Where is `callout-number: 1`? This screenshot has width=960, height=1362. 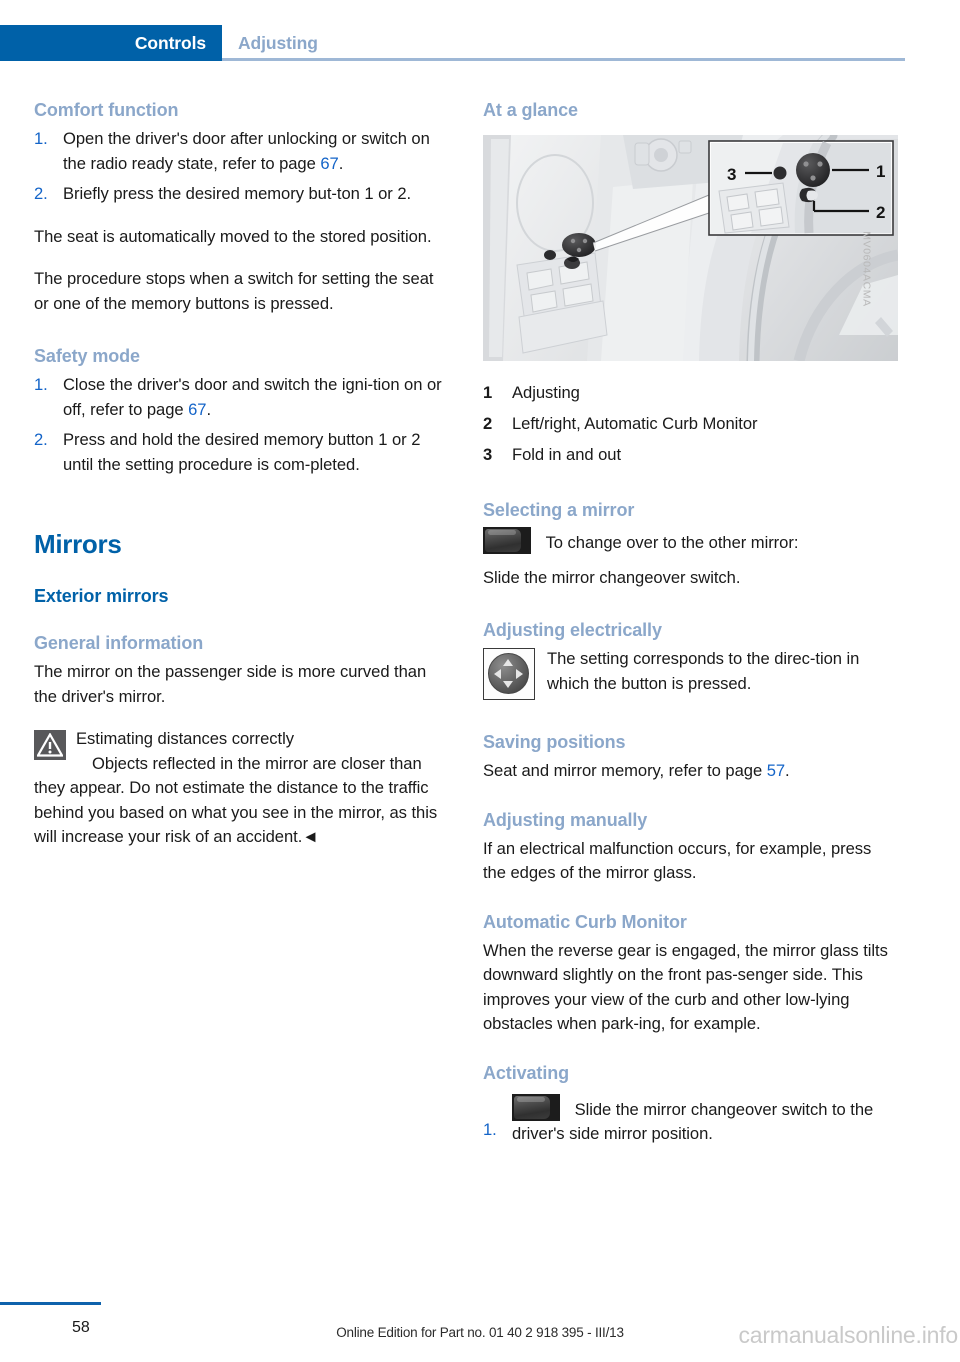
callout-number: 1 is located at coordinates (488, 392).